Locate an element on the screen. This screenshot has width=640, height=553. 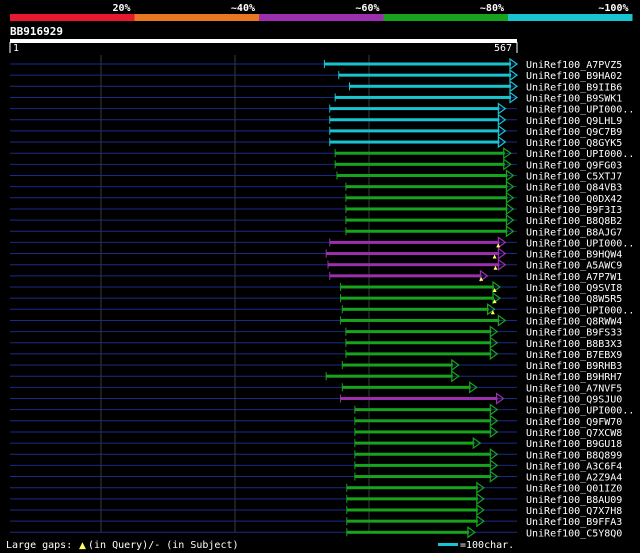
hit-row: UniRef100_Q9LHL9 is located at coordinates (316, 120).